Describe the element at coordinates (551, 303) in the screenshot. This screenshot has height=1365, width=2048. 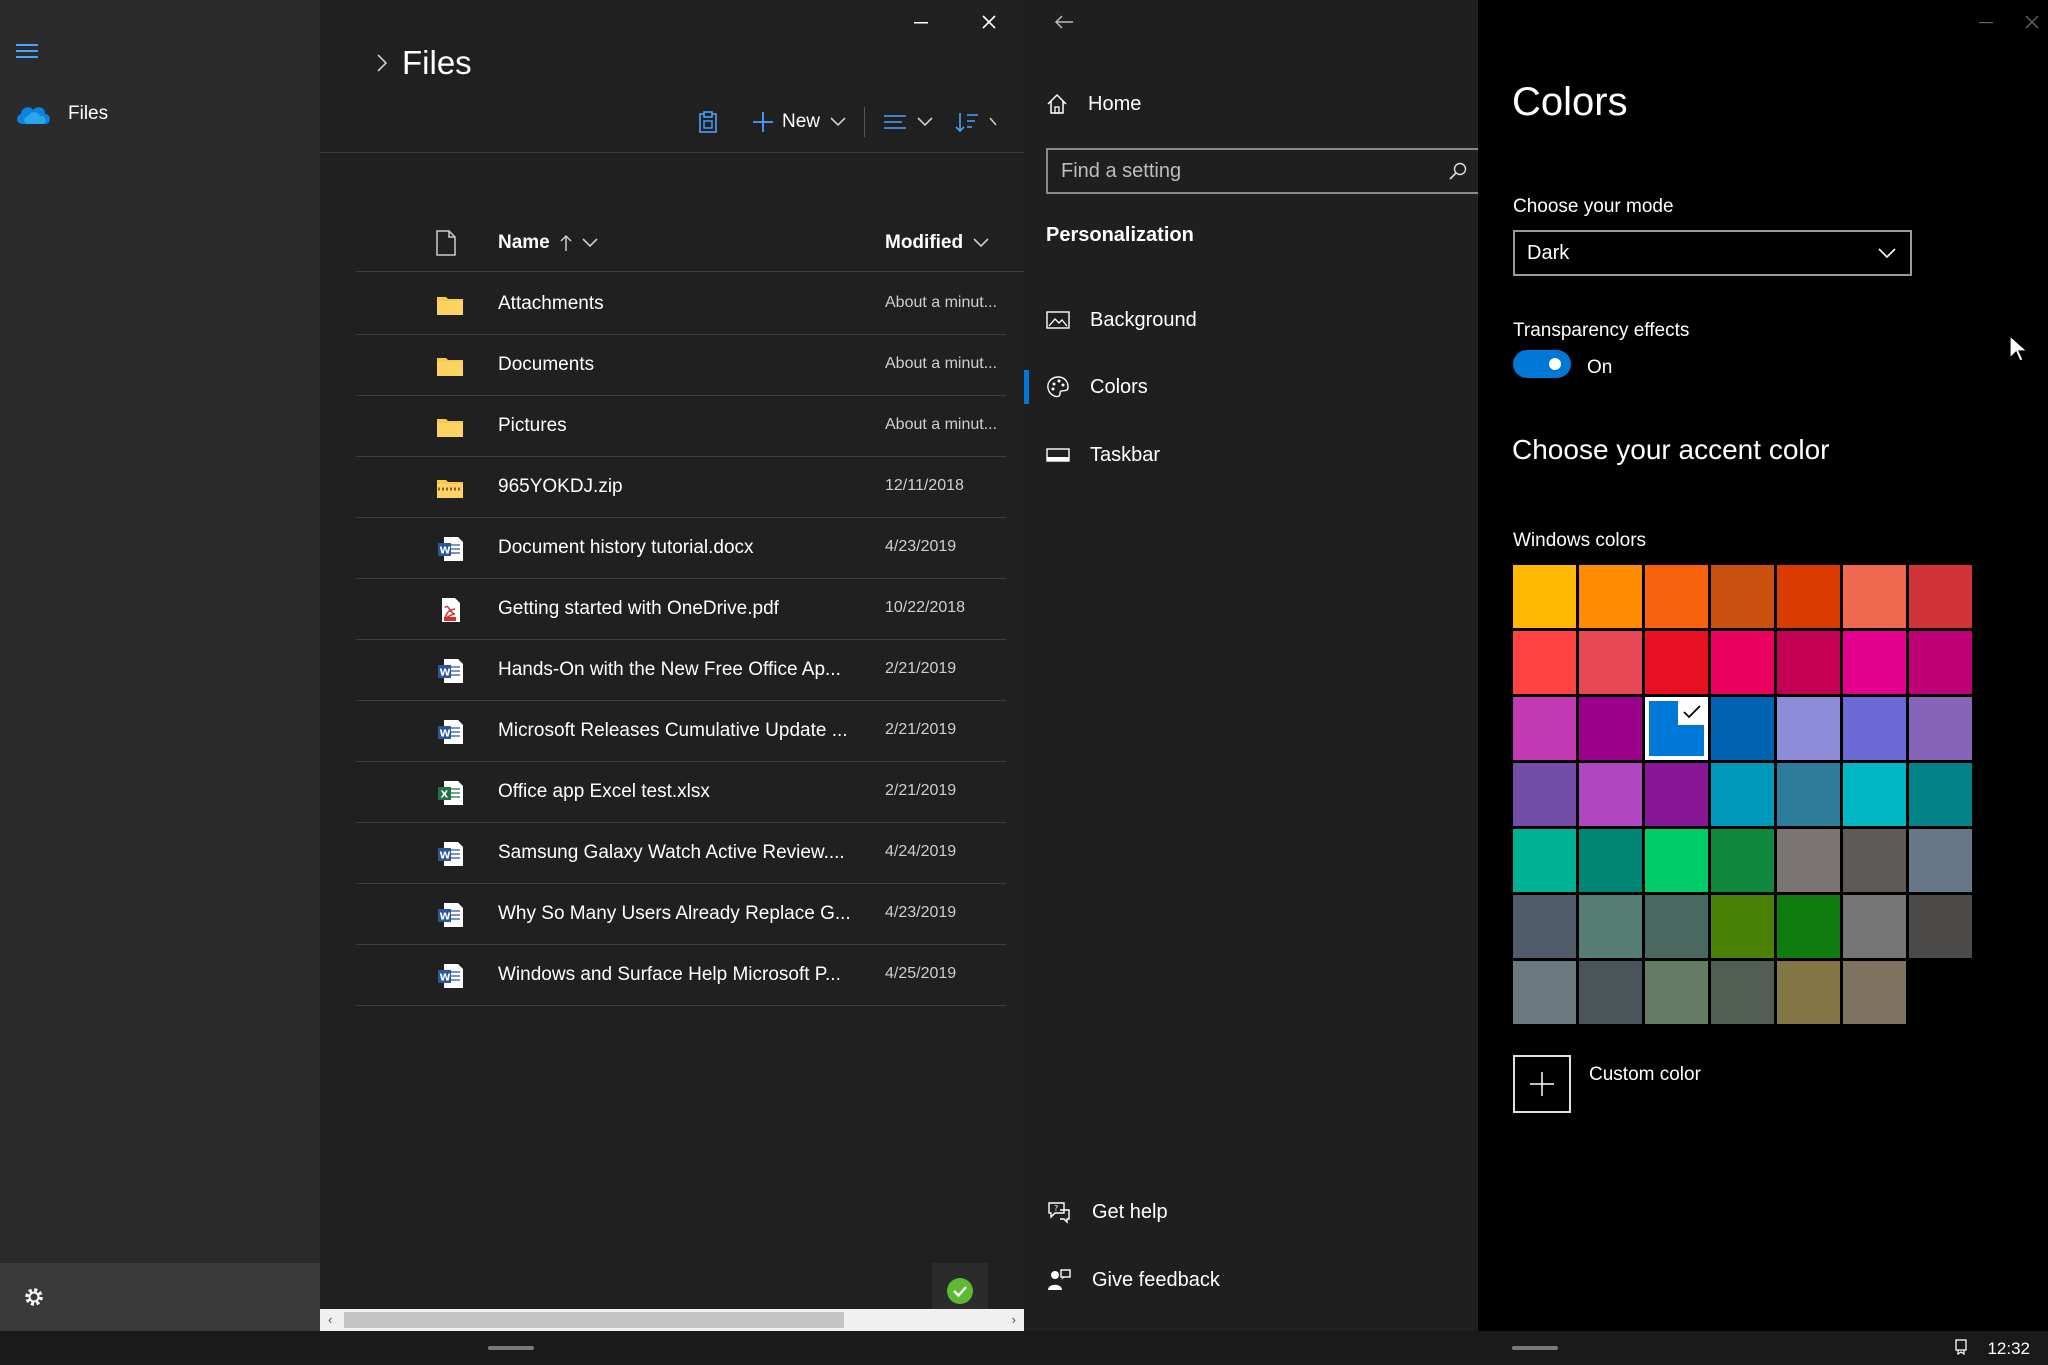
I see `file-name: Attachments` at that location.